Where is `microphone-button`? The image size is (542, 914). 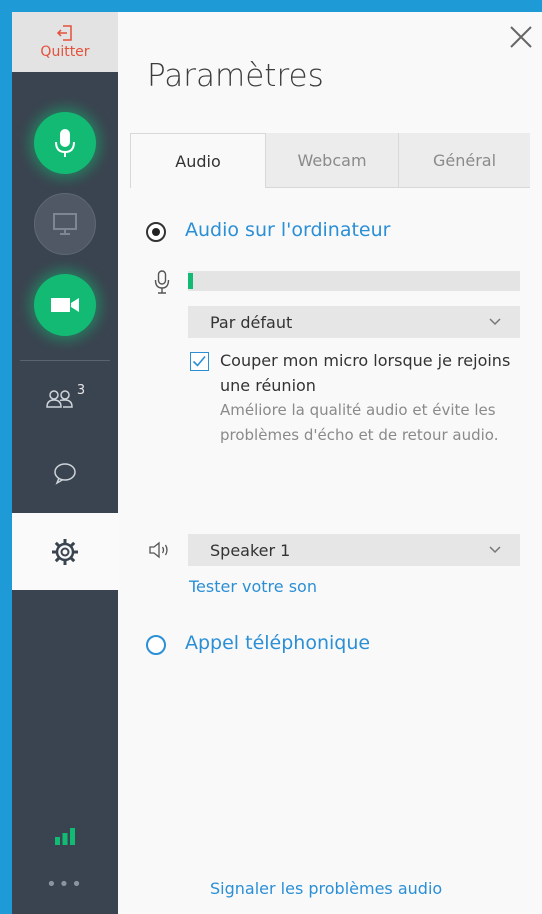
microphone-button is located at coordinates (65, 143).